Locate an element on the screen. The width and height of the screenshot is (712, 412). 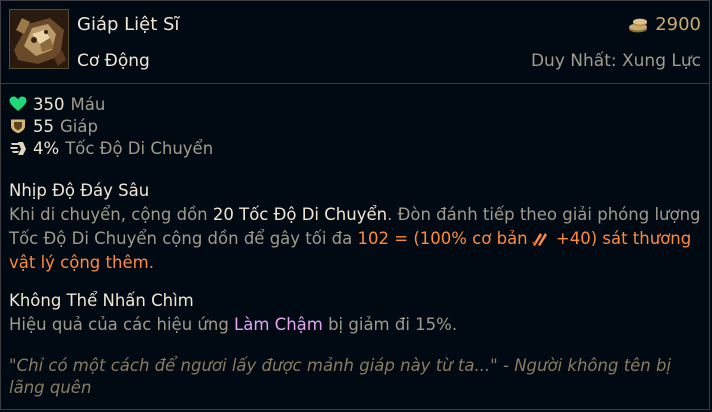
stat-row-move-speed: 4% Tốc Độ Di Chuyển is located at coordinates (111, 148).